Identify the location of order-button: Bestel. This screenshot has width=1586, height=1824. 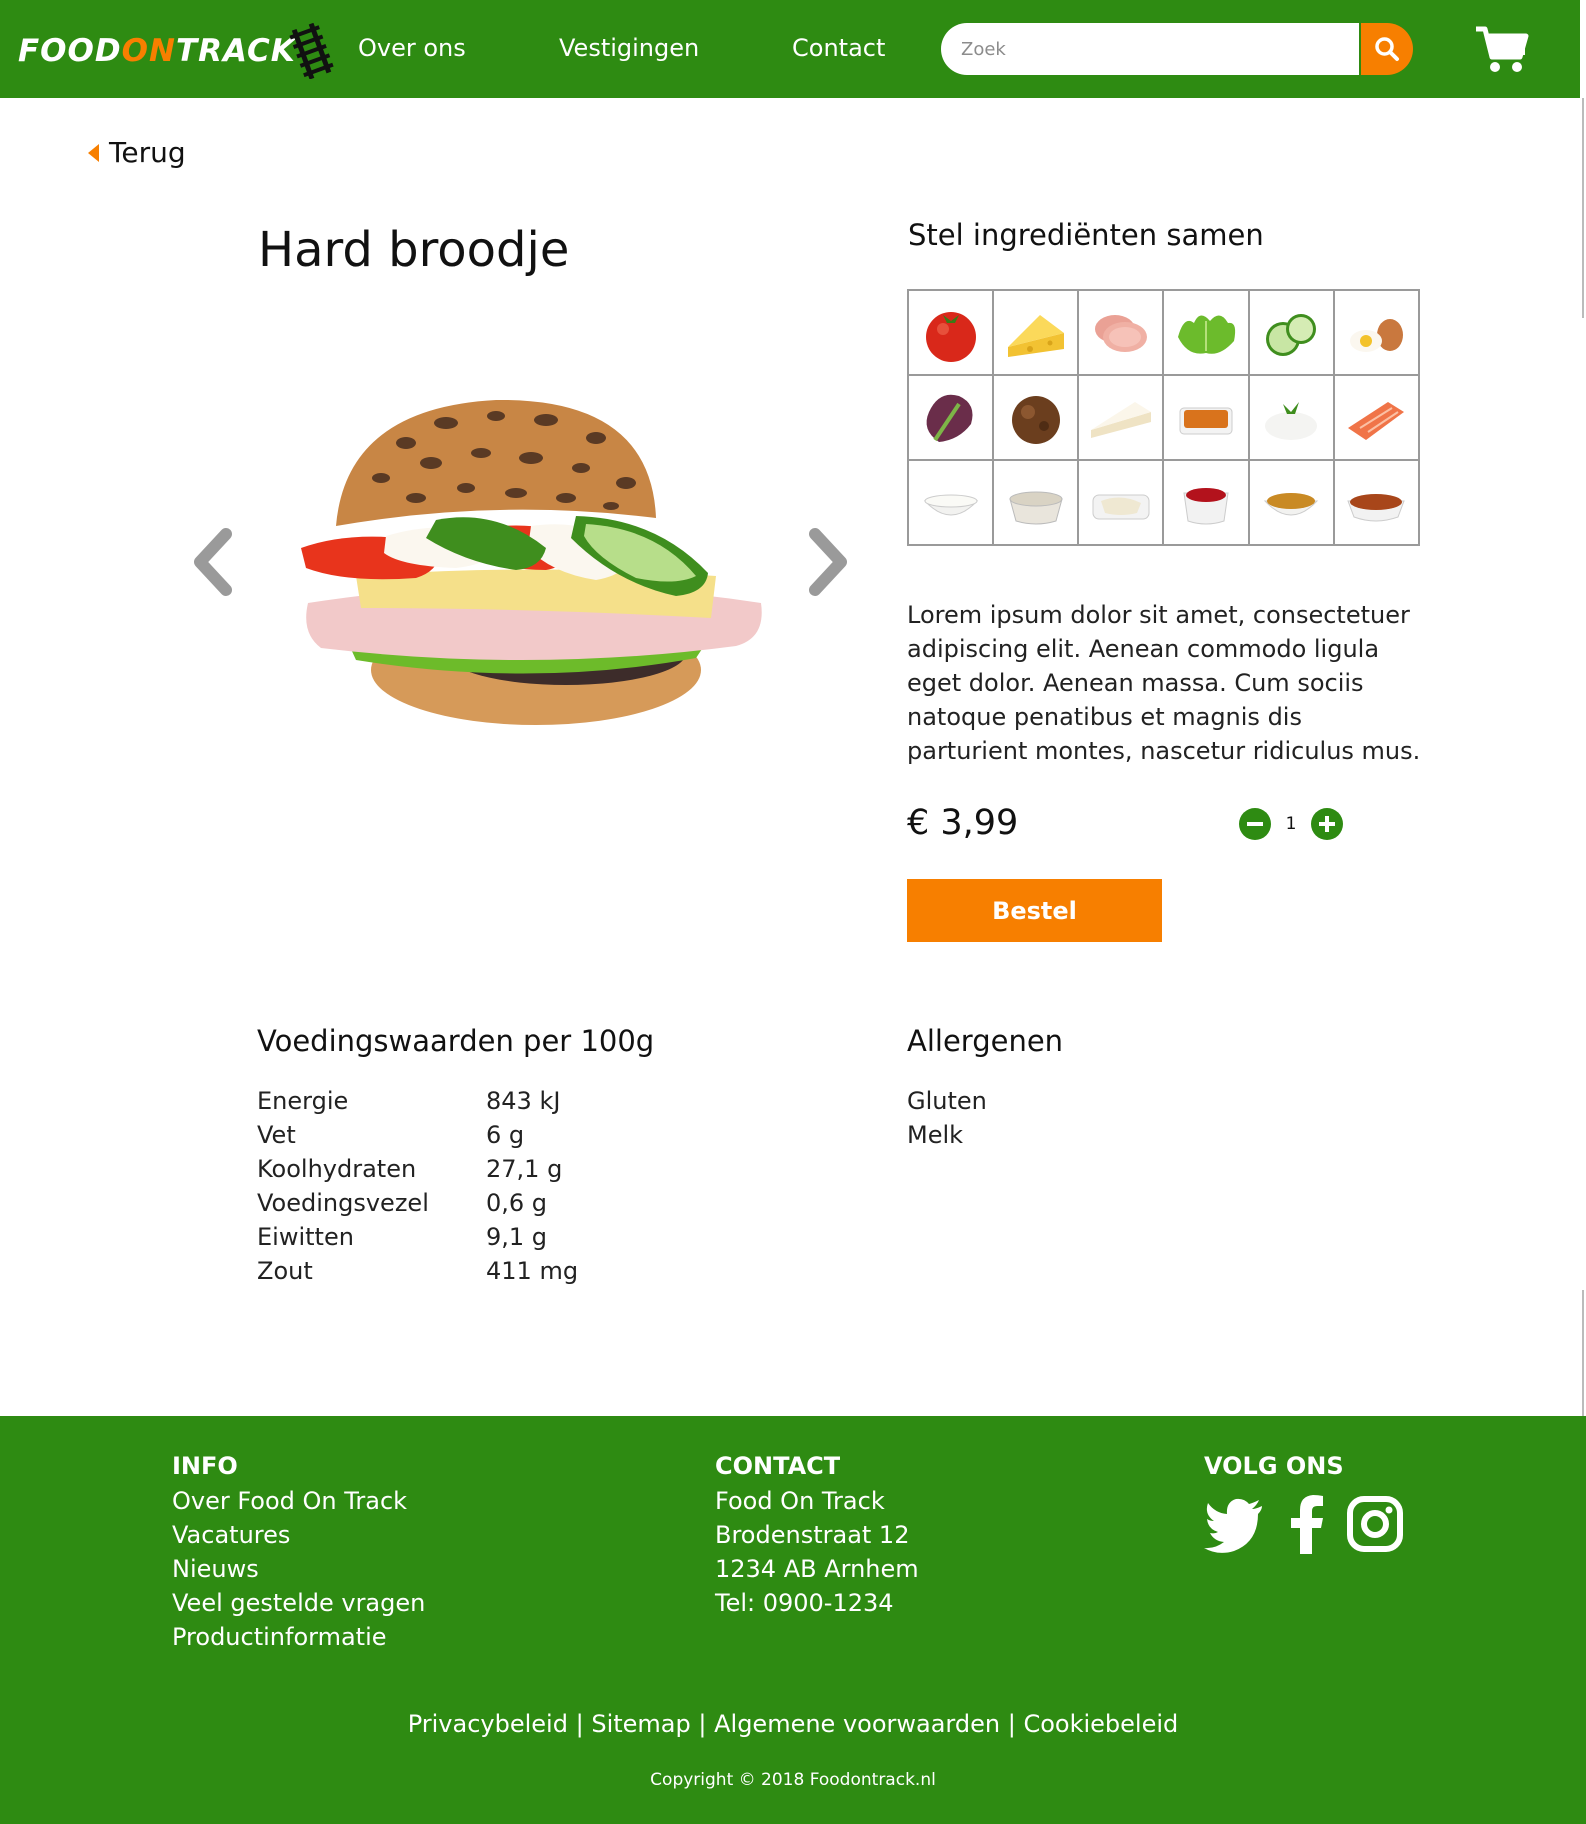
(1034, 910).